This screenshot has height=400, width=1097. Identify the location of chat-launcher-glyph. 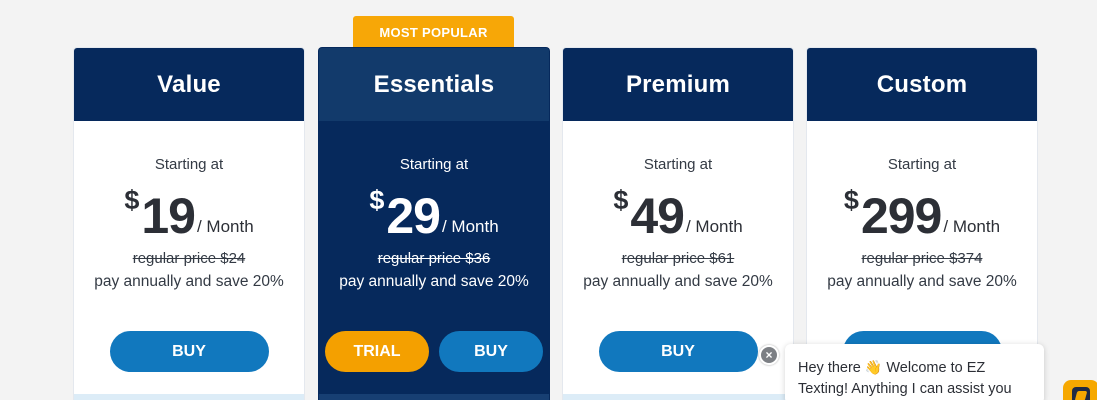
(1081, 393).